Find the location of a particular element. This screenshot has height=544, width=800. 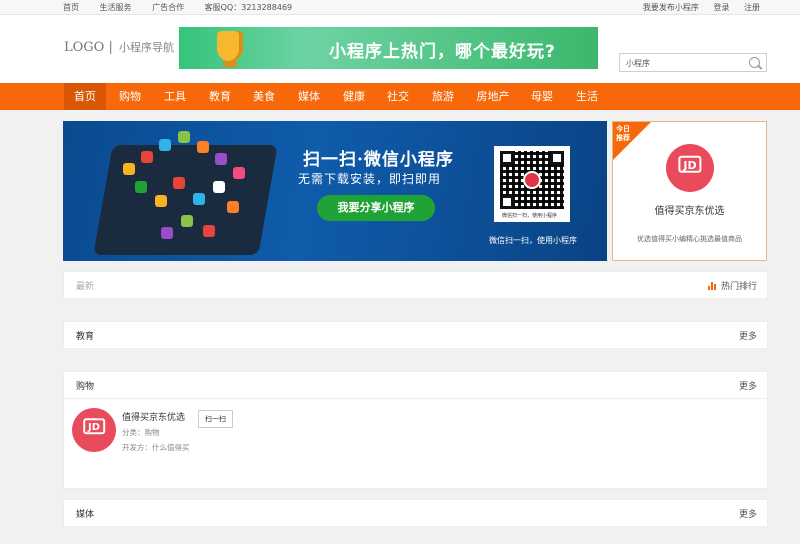

section-header: 最新 热门排行 is located at coordinates (415, 285).